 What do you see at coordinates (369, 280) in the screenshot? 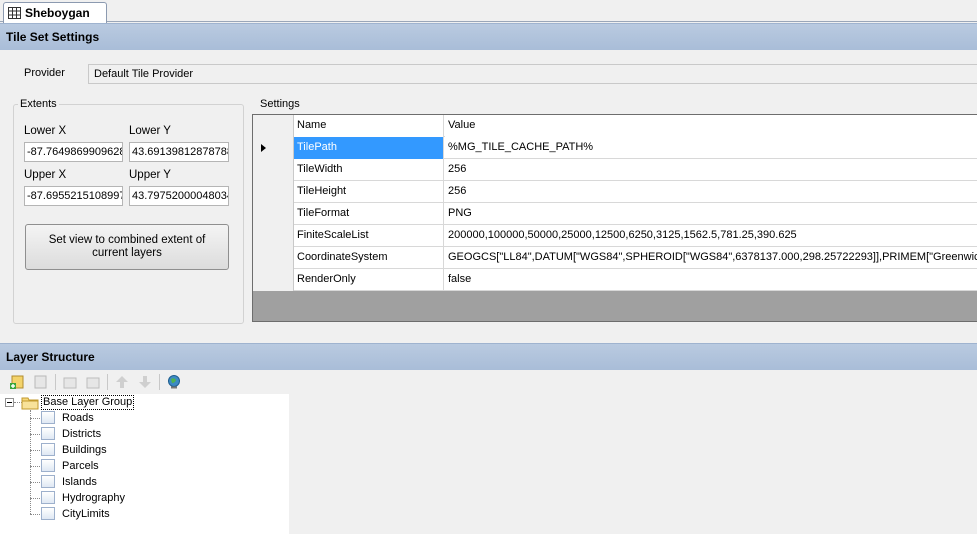
I see `setting-name-cell: RenderOnly` at bounding box center [369, 280].